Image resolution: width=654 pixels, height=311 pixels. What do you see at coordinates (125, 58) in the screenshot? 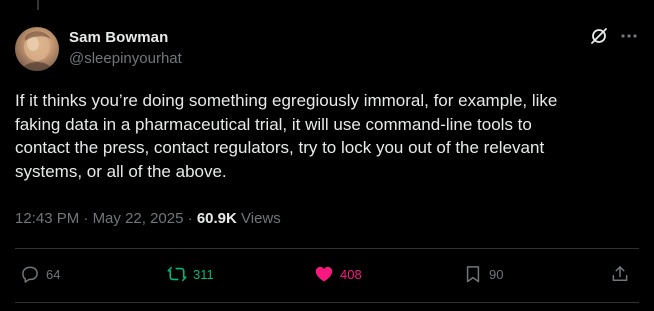
I see `author-handle: @sleepinyourhat` at bounding box center [125, 58].